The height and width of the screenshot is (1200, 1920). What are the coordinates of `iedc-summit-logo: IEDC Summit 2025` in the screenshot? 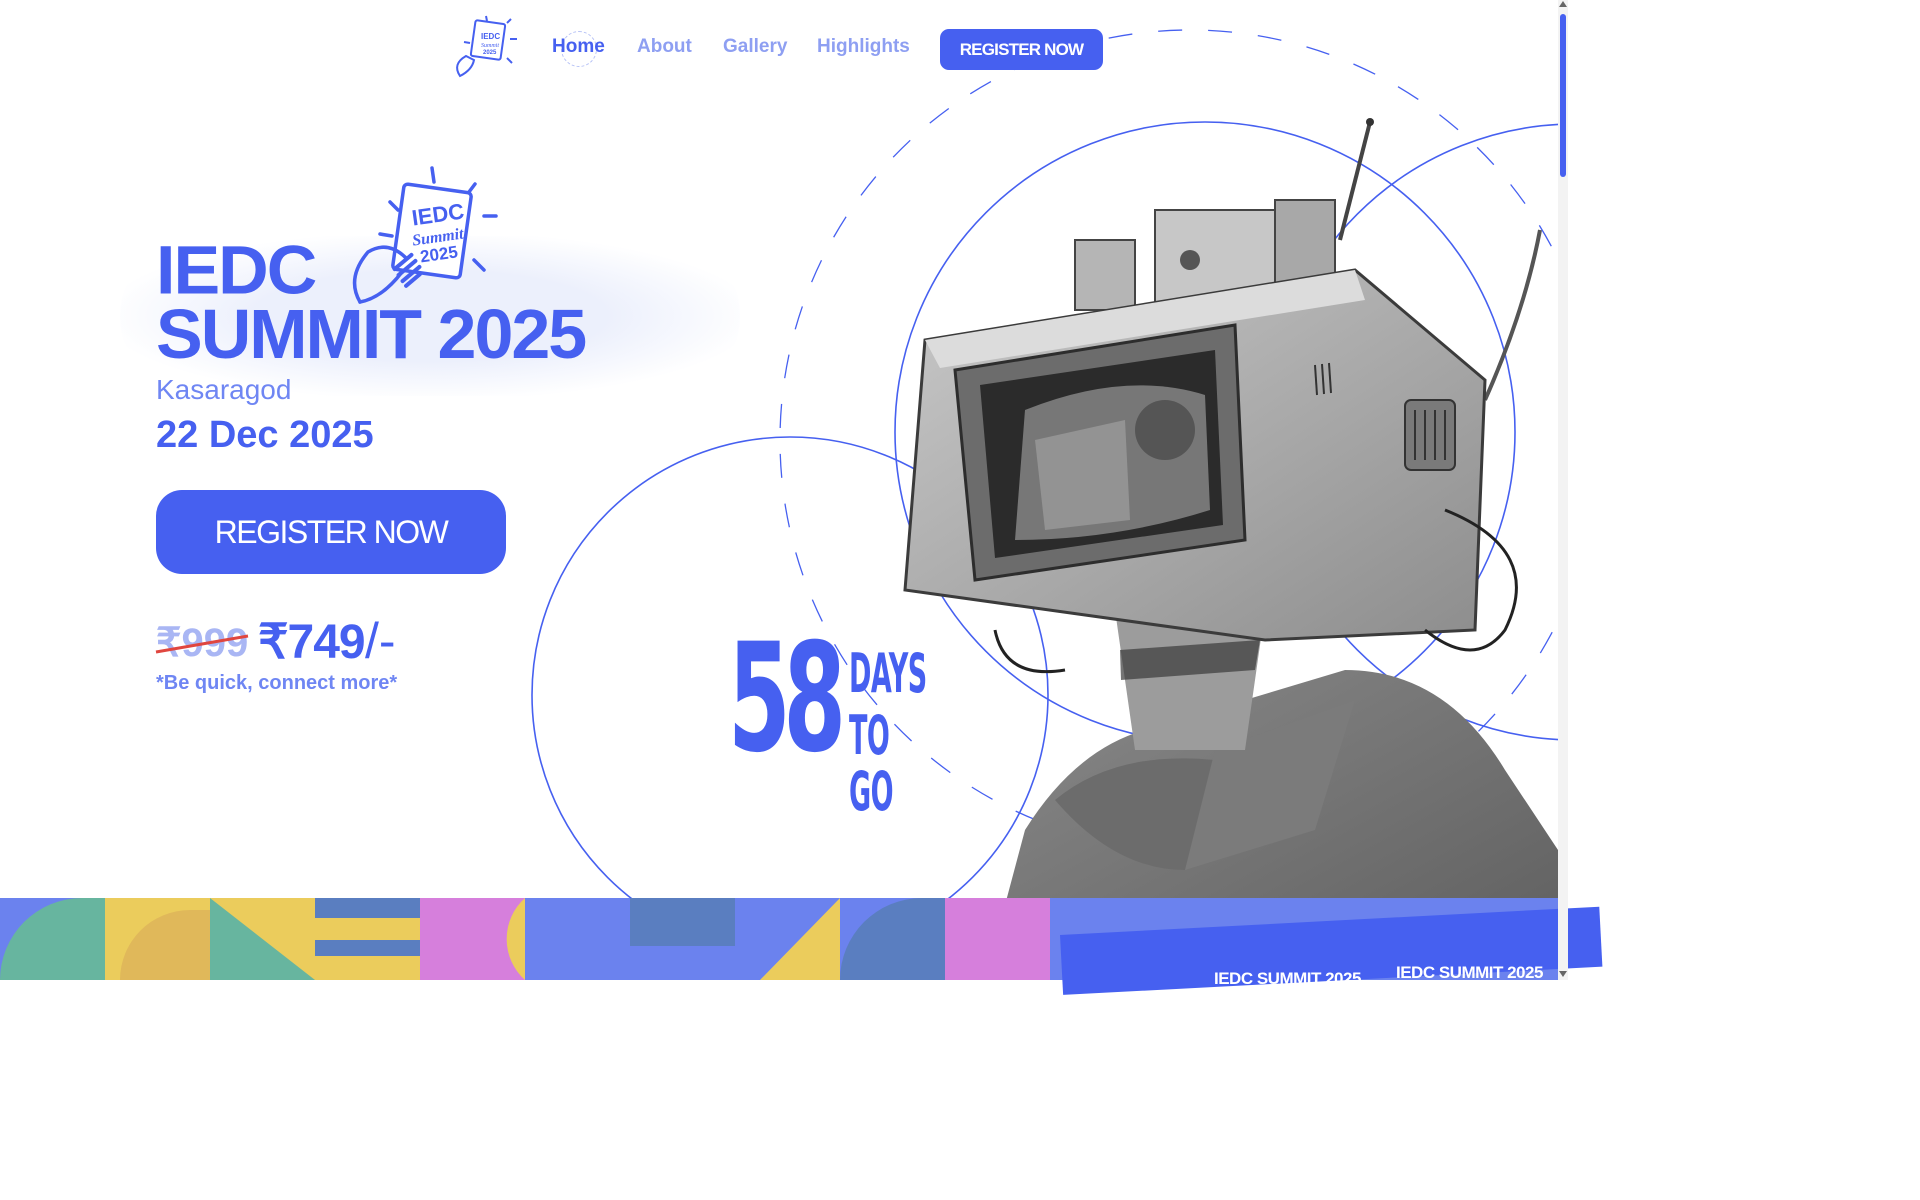 It's located at (486, 49).